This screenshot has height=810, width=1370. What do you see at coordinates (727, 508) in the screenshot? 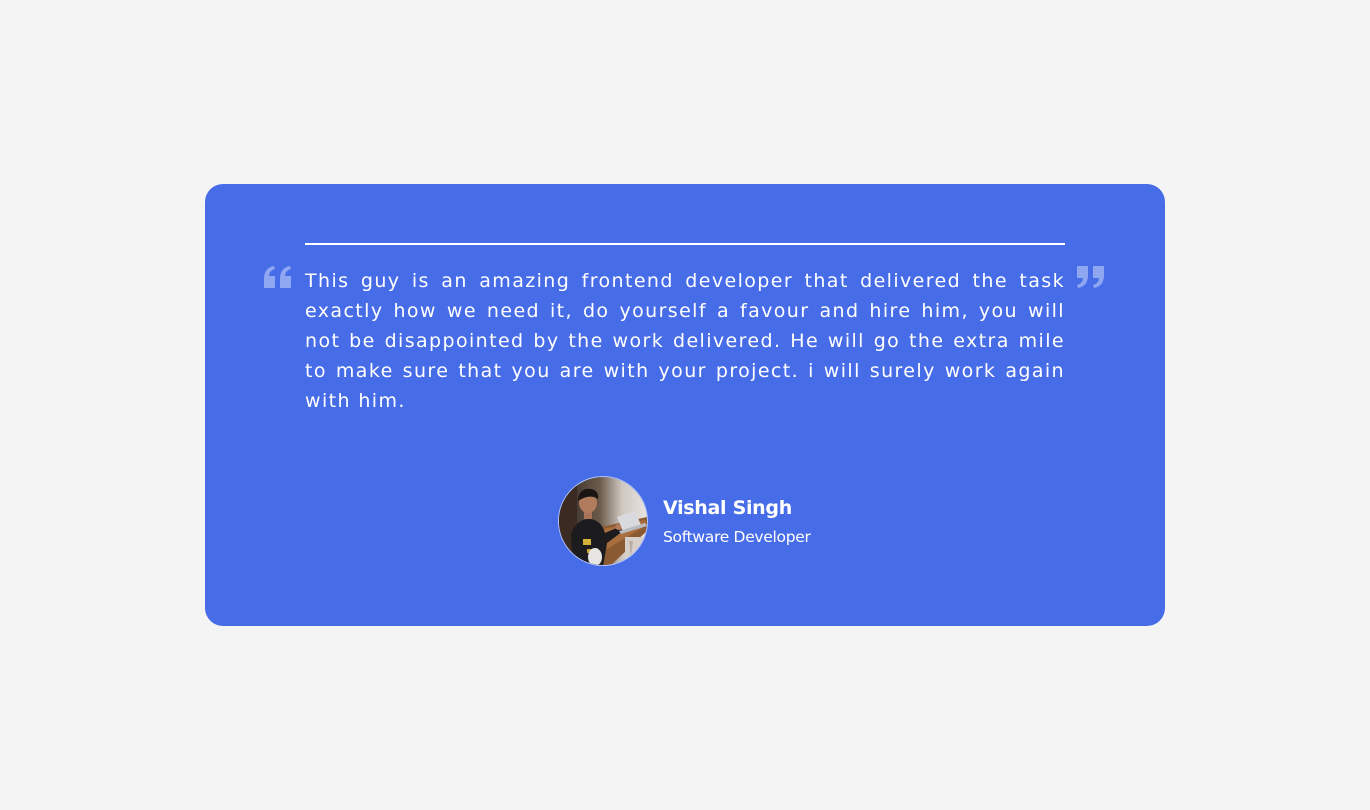
I see `author-name: Vishal Singh` at bounding box center [727, 508].